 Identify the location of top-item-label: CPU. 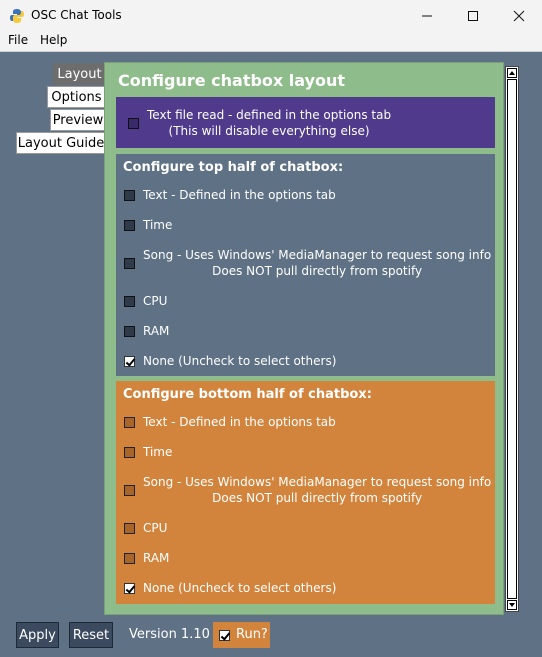
(155, 301).